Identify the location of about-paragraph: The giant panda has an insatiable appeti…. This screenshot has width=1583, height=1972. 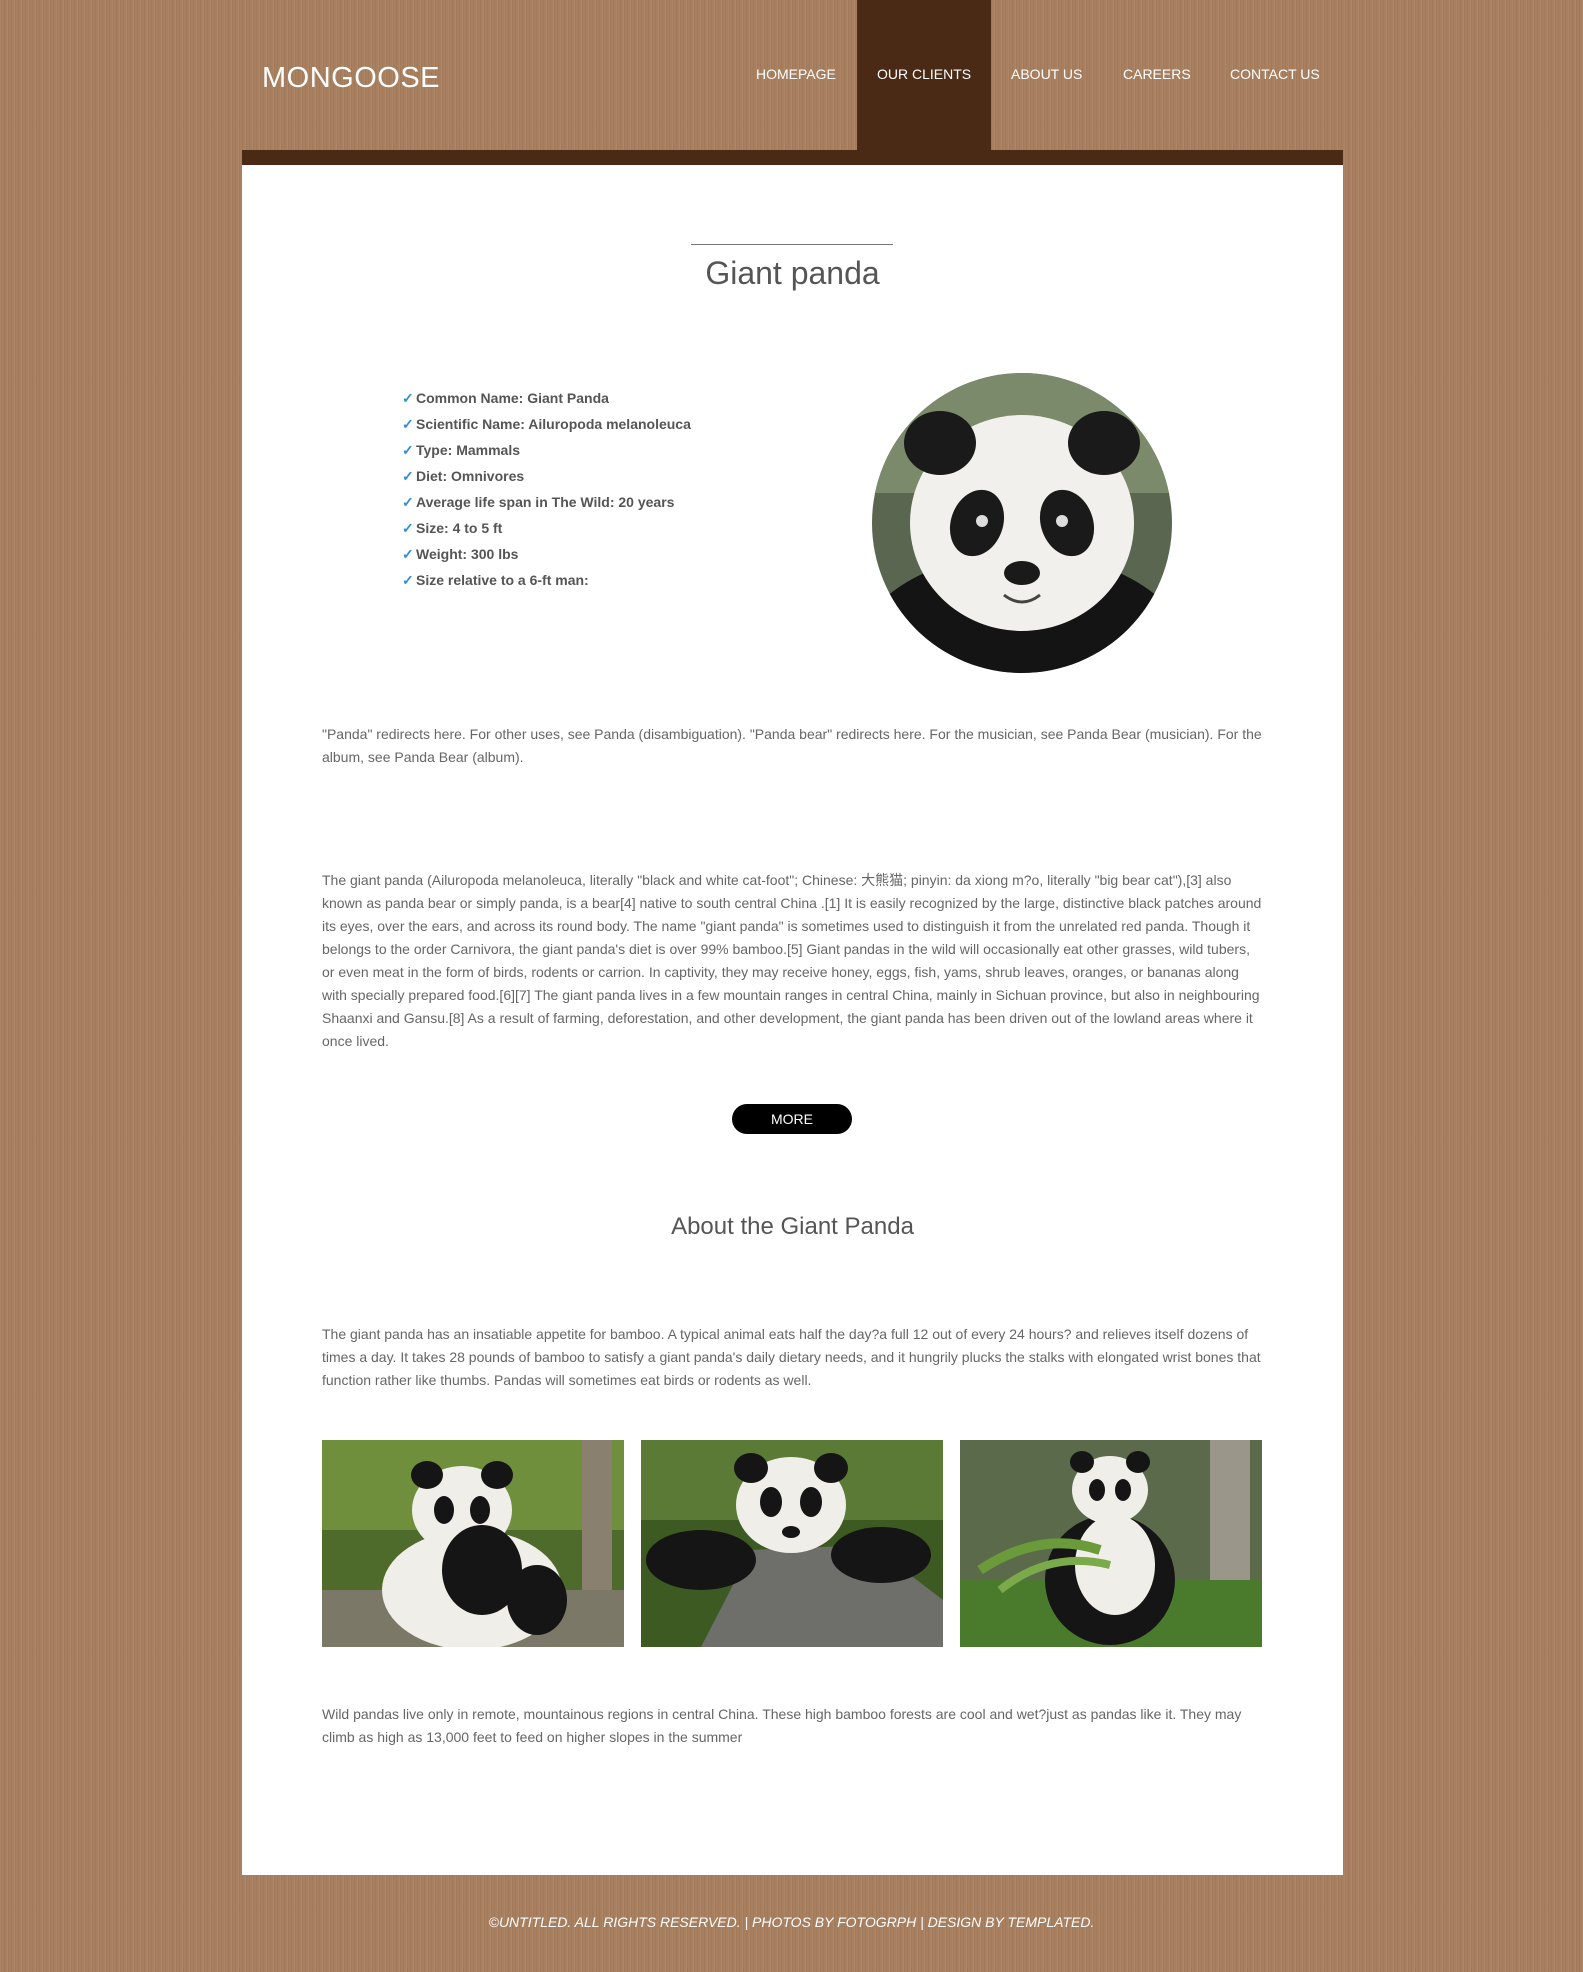
(791, 1357).